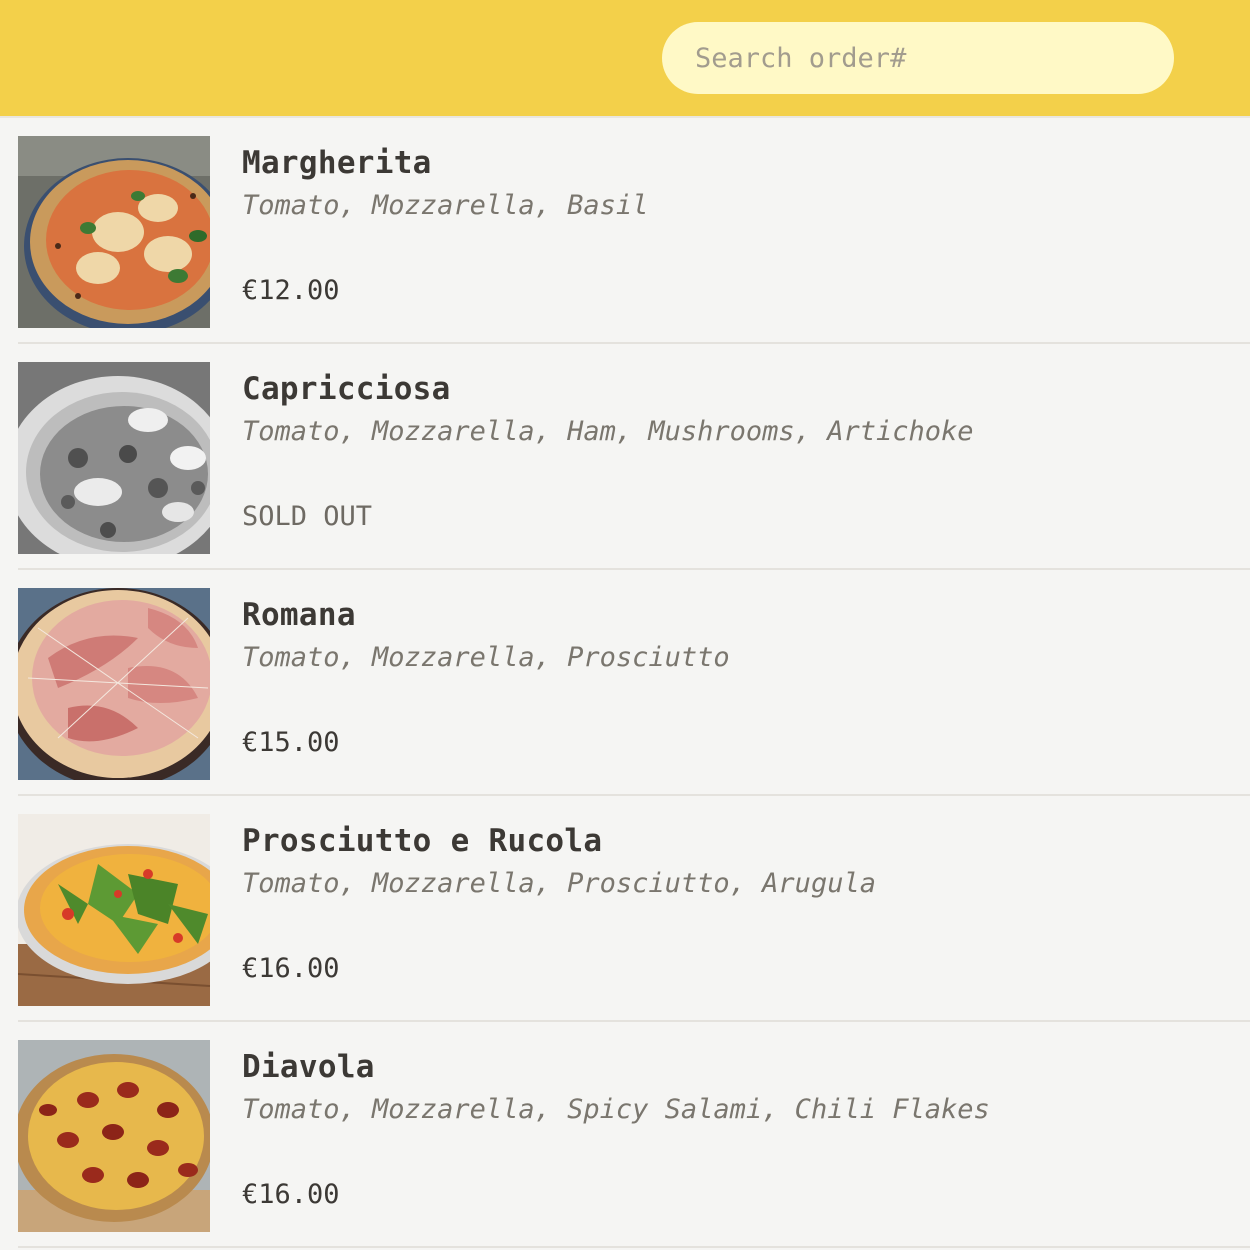 This screenshot has width=1250, height=1250. Describe the element at coordinates (299, 615) in the screenshot. I see `pizza-name: Romana` at that location.